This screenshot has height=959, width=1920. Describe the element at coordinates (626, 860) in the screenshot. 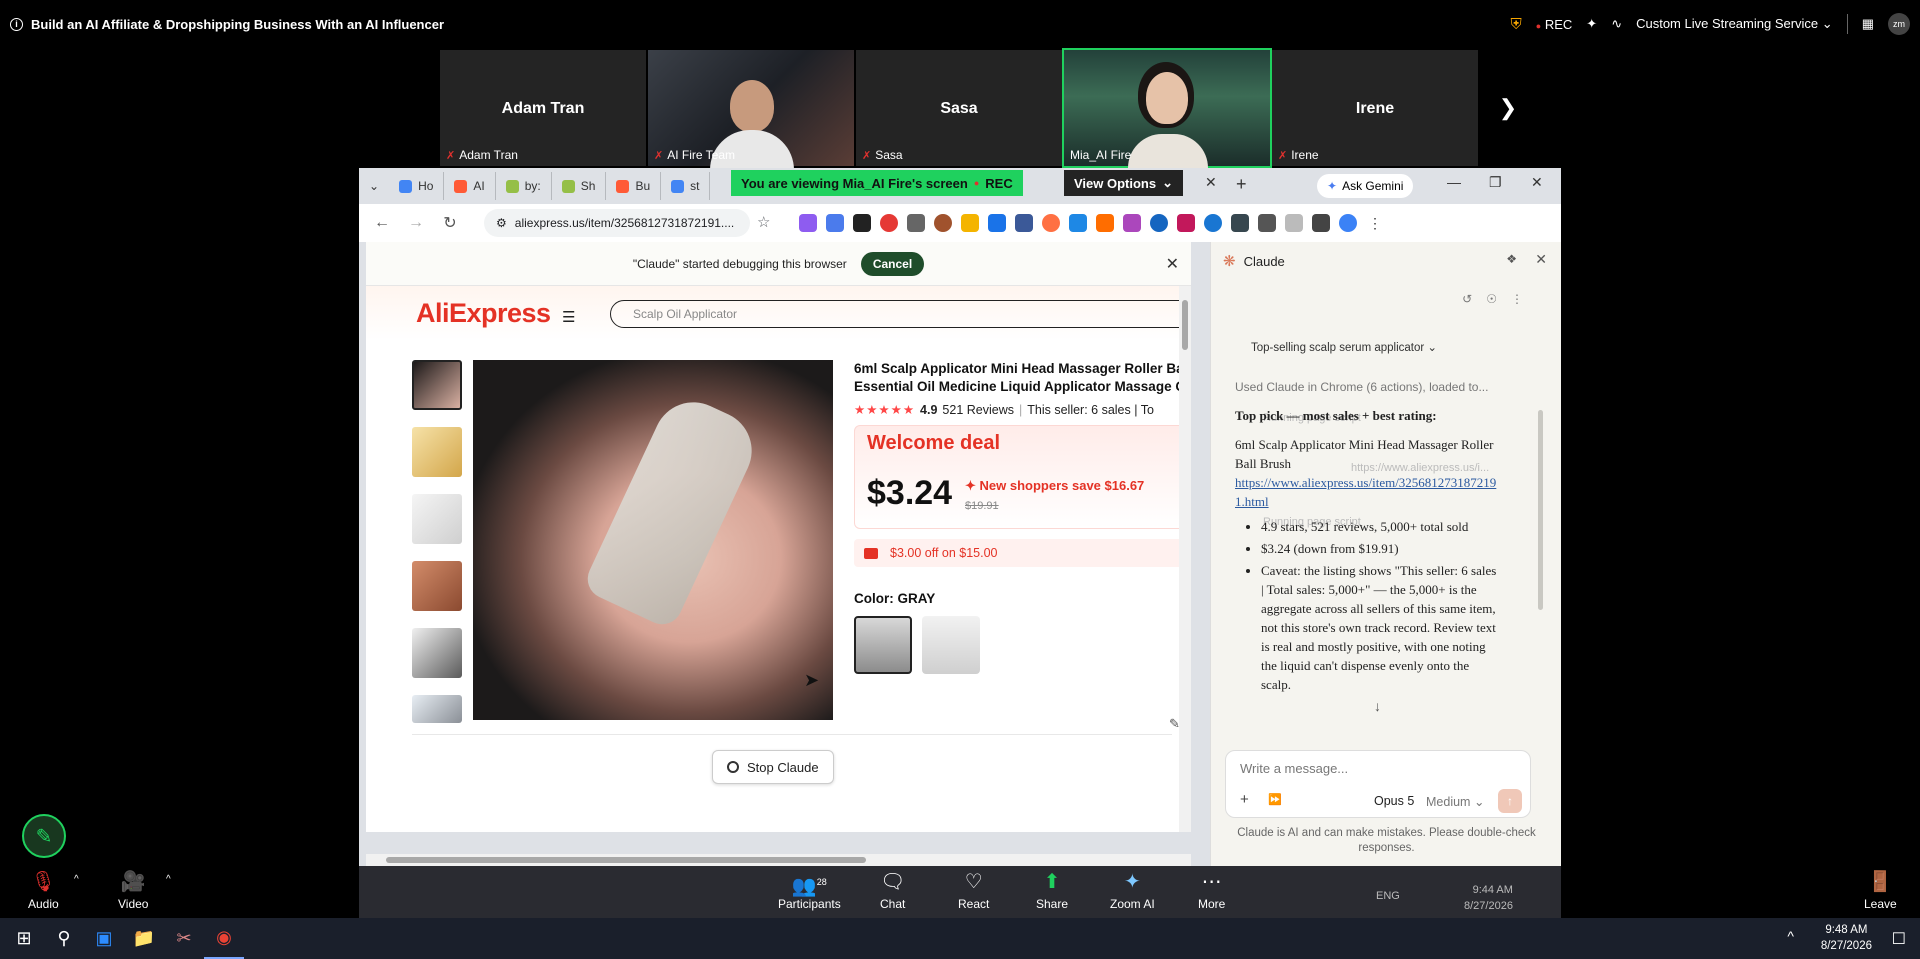

I see `scrollbar-thumb` at that location.